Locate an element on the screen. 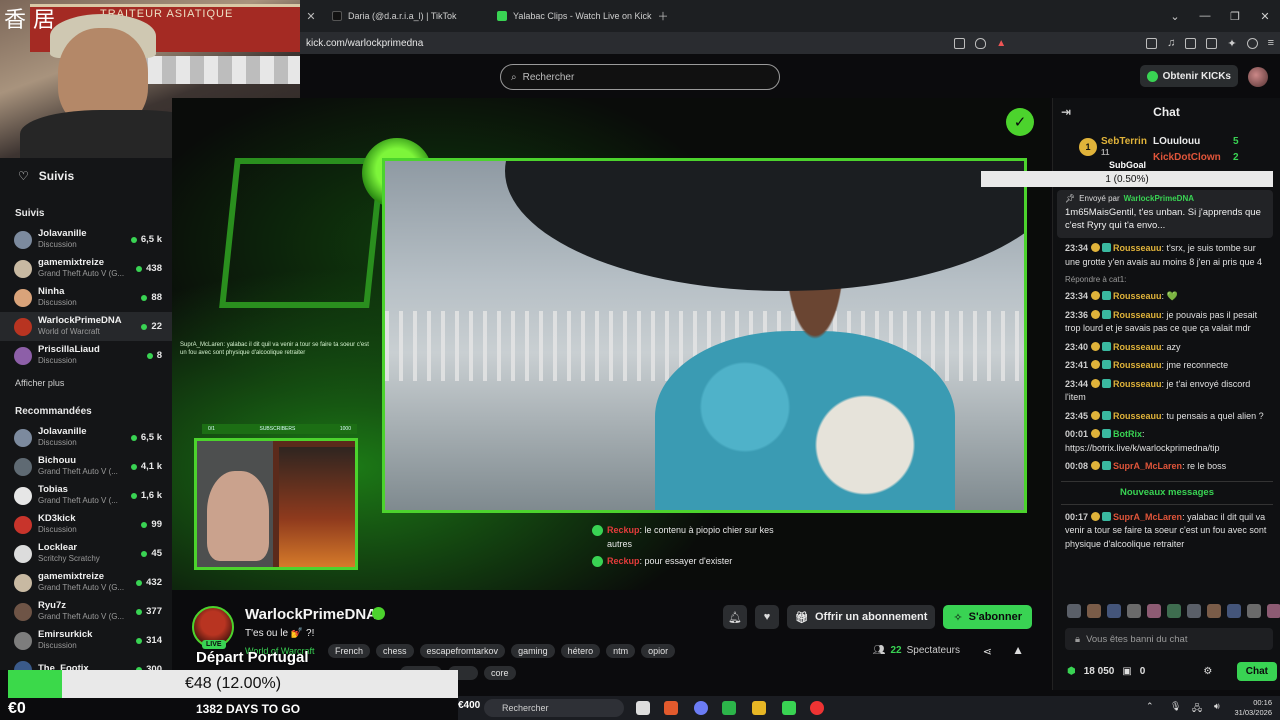  tab-tiktok: Daria (@d.a.r.i.a_l) | TikTok is located at coordinates (404, 16).